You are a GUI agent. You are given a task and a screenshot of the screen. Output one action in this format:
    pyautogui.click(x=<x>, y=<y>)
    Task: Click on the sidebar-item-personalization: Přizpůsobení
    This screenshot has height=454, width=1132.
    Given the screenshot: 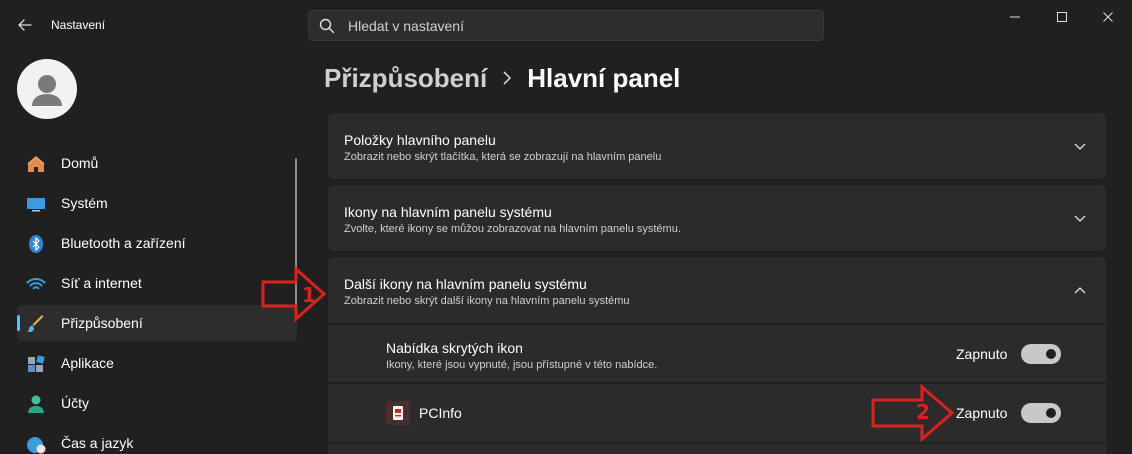 What is the action you would take?
    pyautogui.click(x=157, y=323)
    